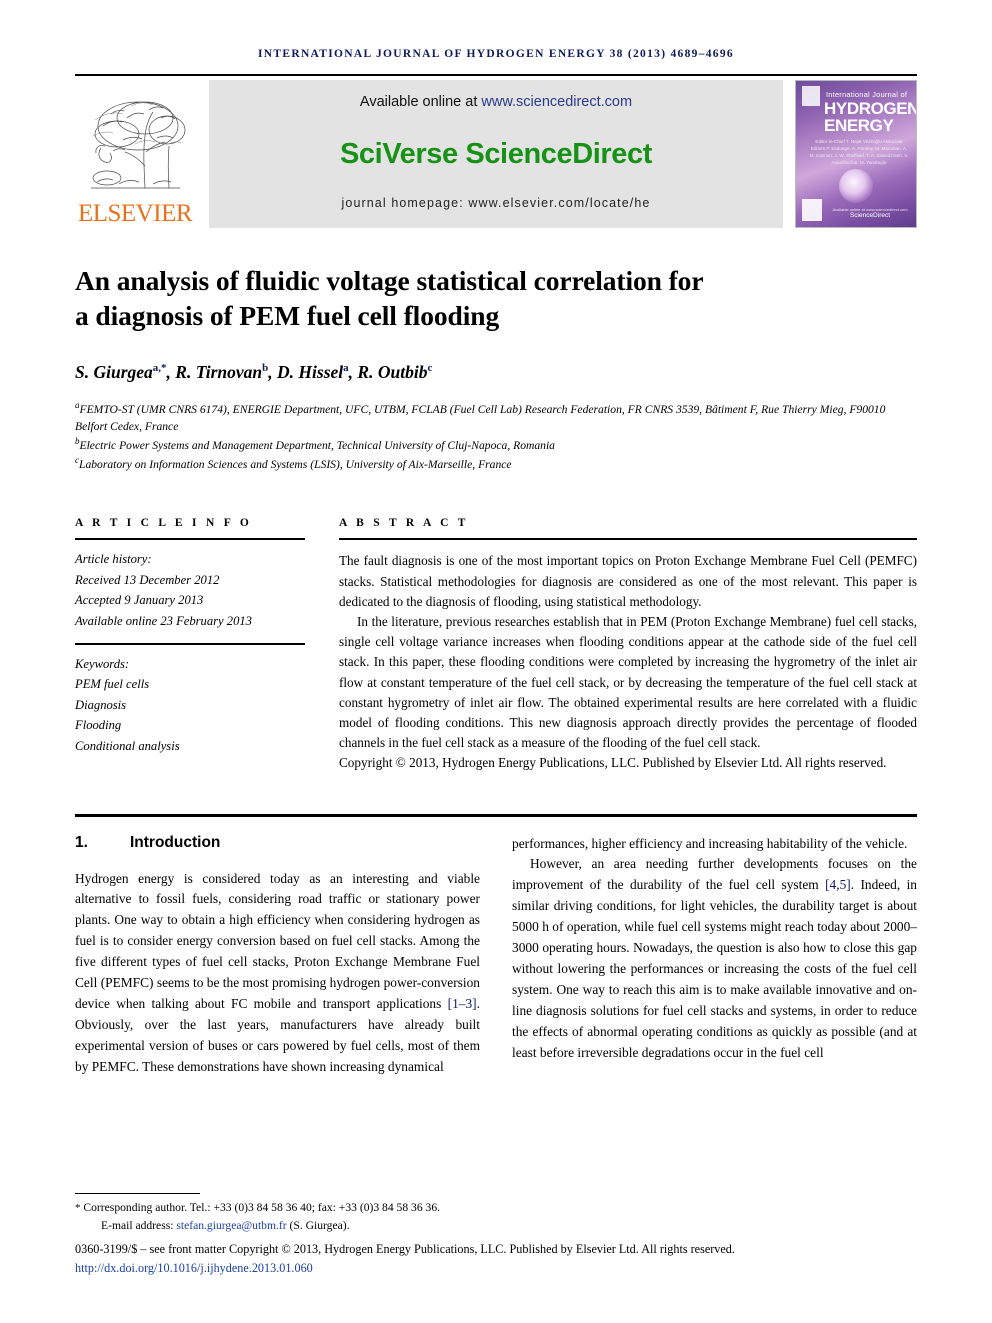  What do you see at coordinates (114, 372) in the screenshot?
I see `author-name: S. Giurgea` at bounding box center [114, 372].